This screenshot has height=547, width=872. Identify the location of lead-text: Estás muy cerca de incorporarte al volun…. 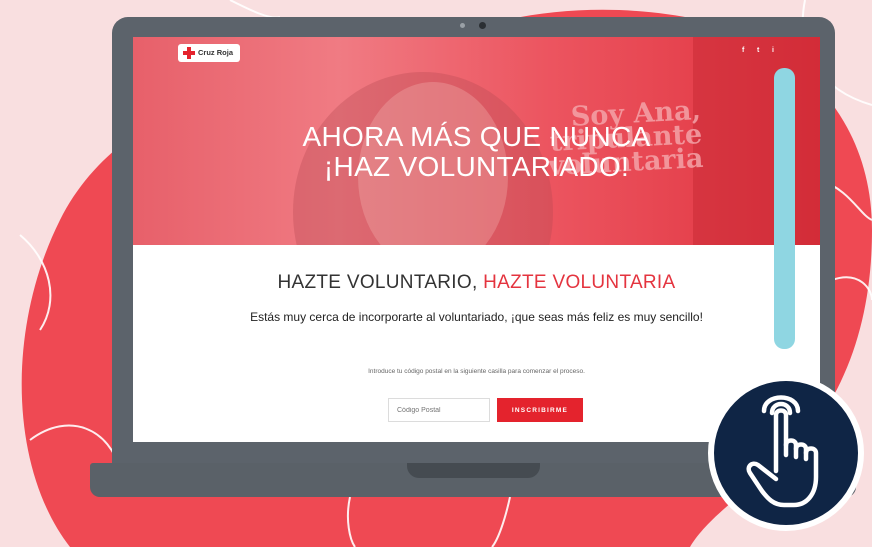
(476, 317).